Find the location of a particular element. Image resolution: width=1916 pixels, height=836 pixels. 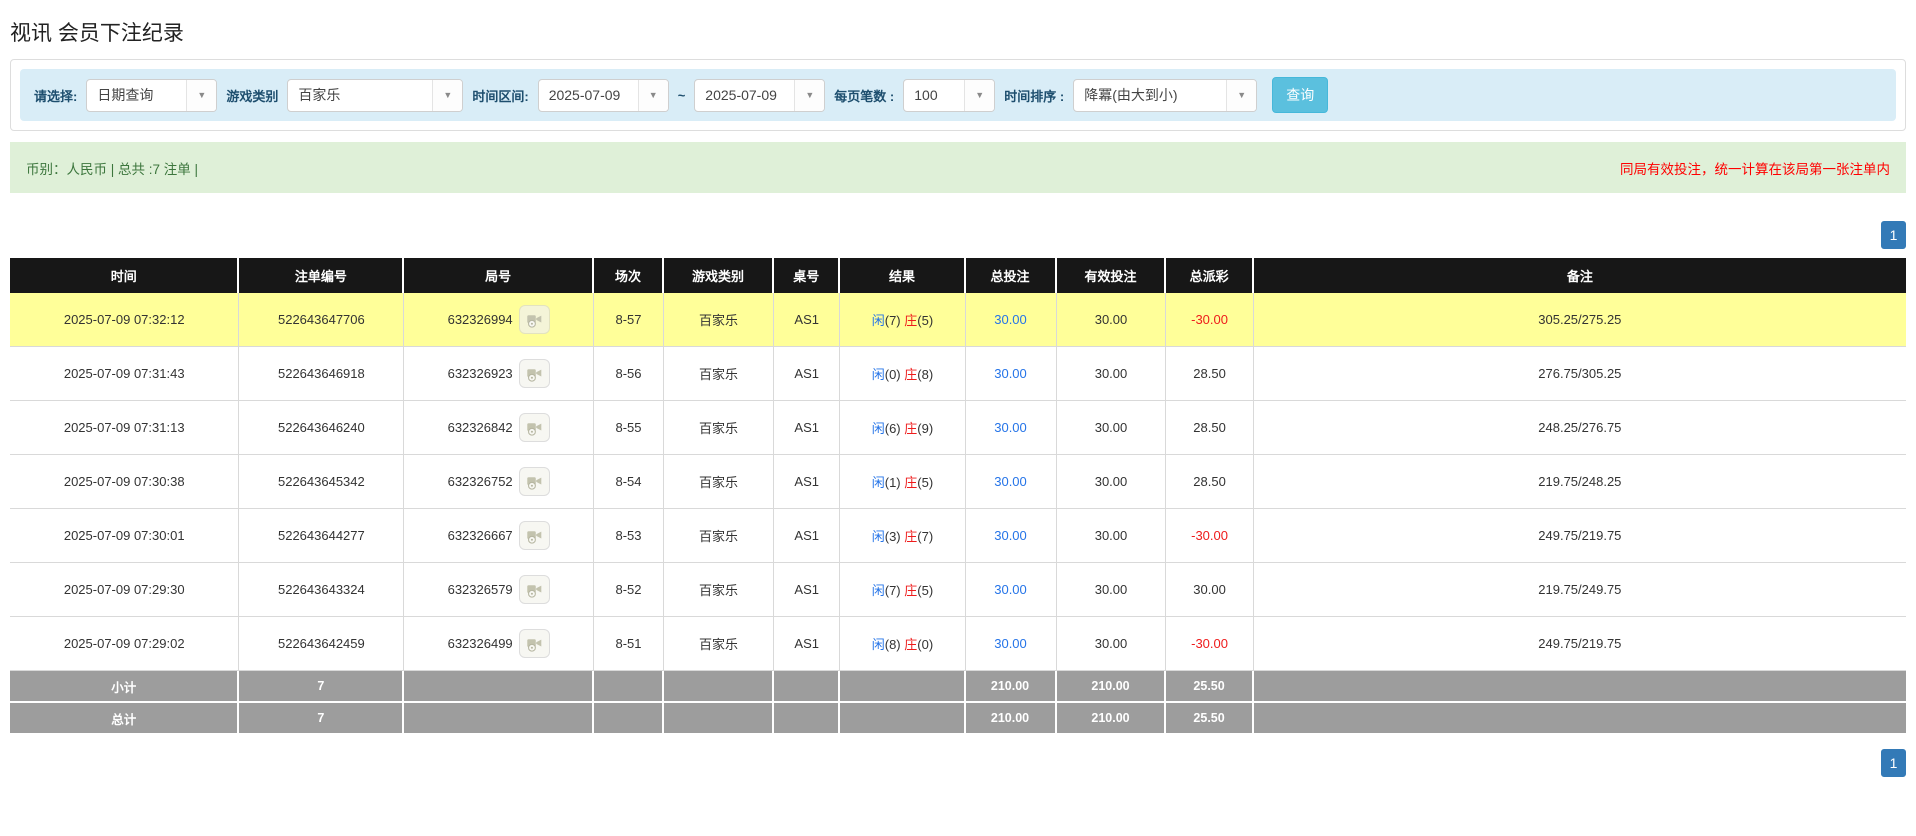

date-to-value: 2025-07-09 is located at coordinates (741, 95).